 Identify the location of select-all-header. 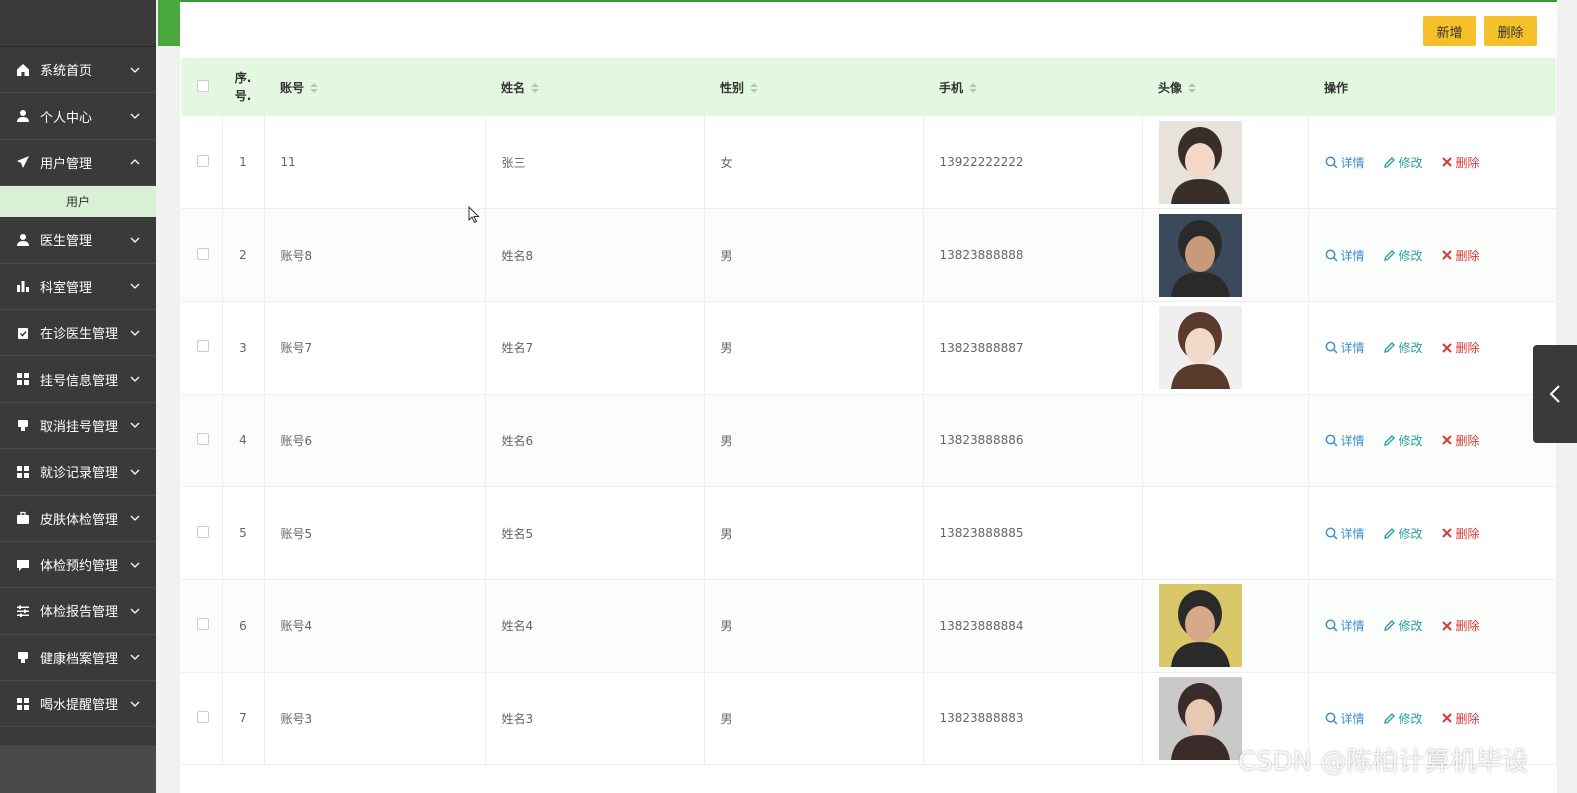
(201, 87).